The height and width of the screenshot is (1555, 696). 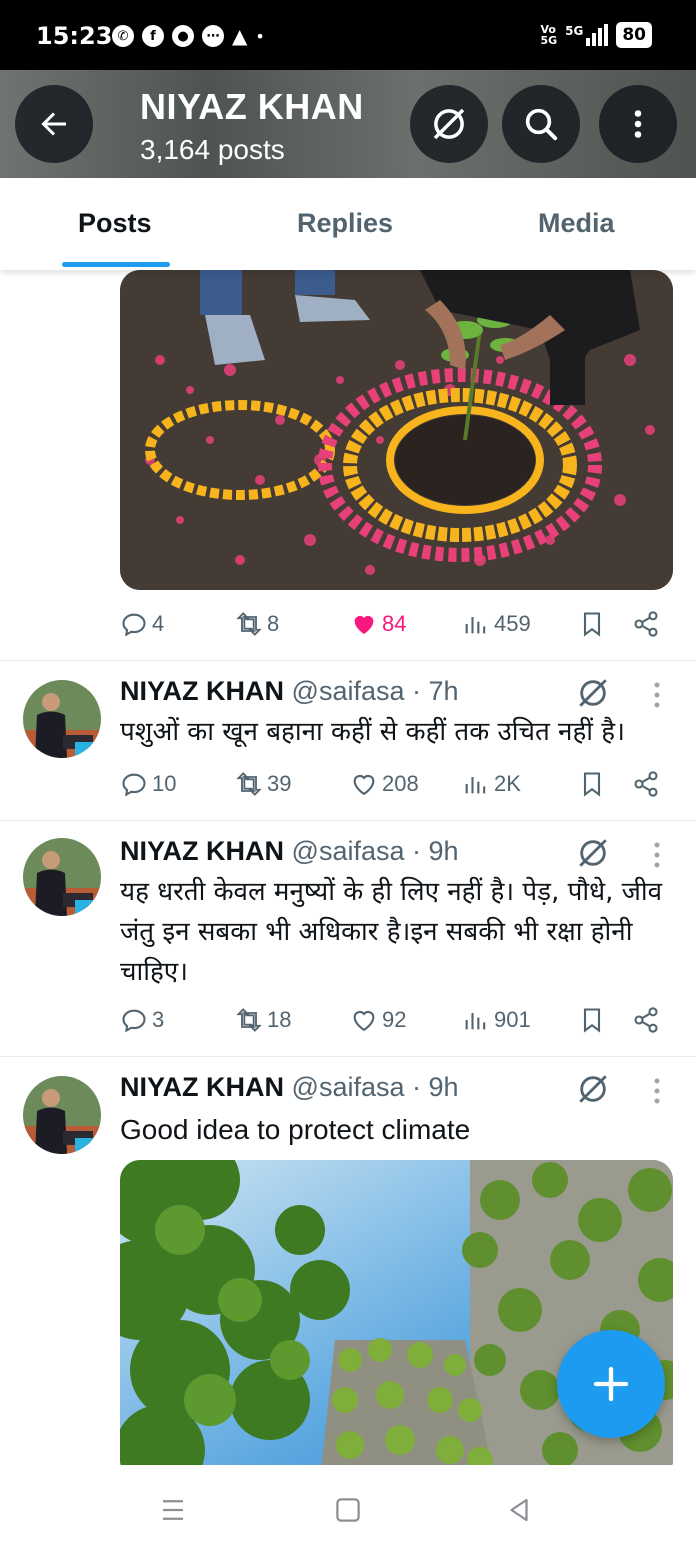 I want to click on search-icon, so click(x=541, y=124).